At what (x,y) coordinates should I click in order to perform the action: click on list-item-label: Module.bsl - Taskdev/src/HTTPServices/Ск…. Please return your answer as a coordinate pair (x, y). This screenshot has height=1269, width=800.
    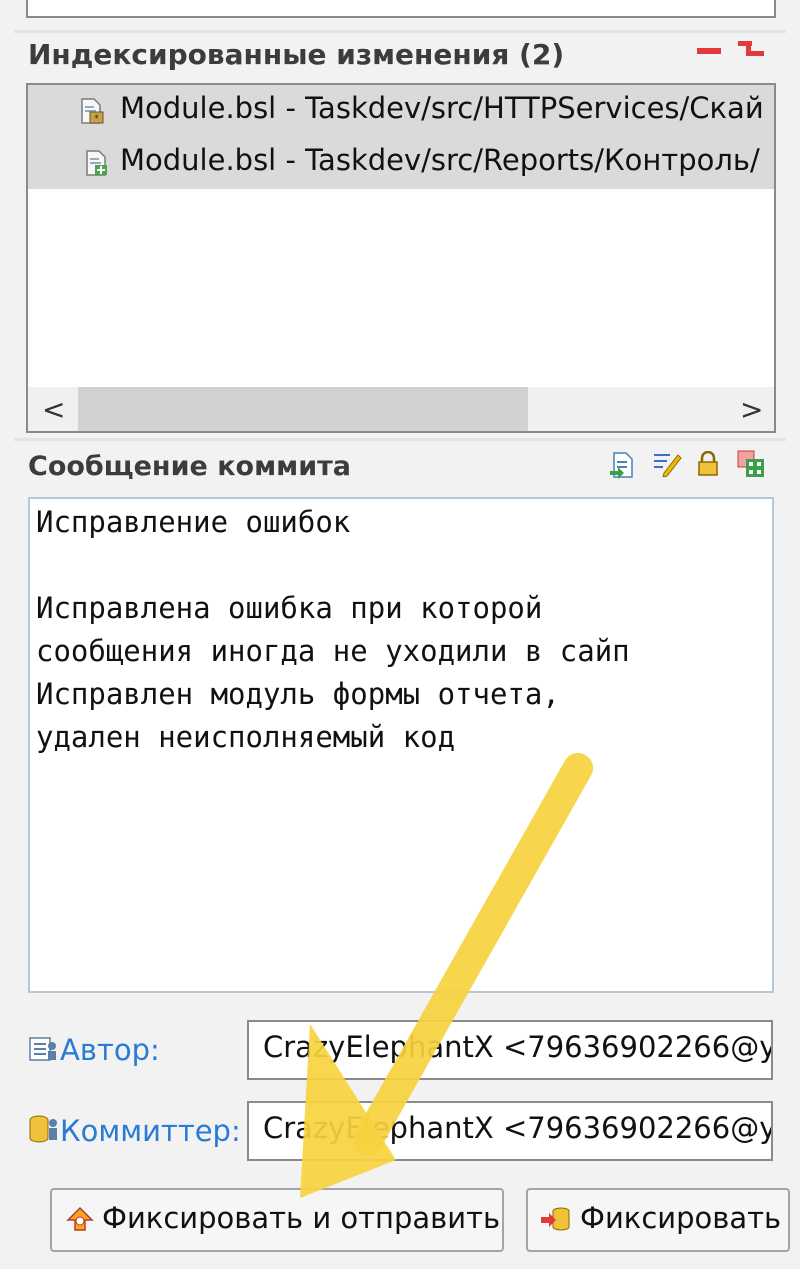
    Looking at the image, I should click on (442, 108).